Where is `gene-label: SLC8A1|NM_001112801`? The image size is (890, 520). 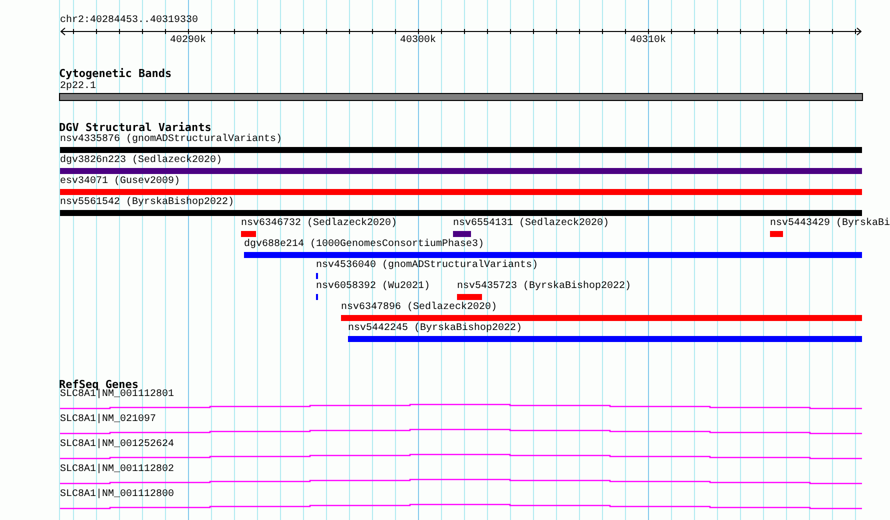 gene-label: SLC8A1|NM_001112801 is located at coordinates (117, 395).